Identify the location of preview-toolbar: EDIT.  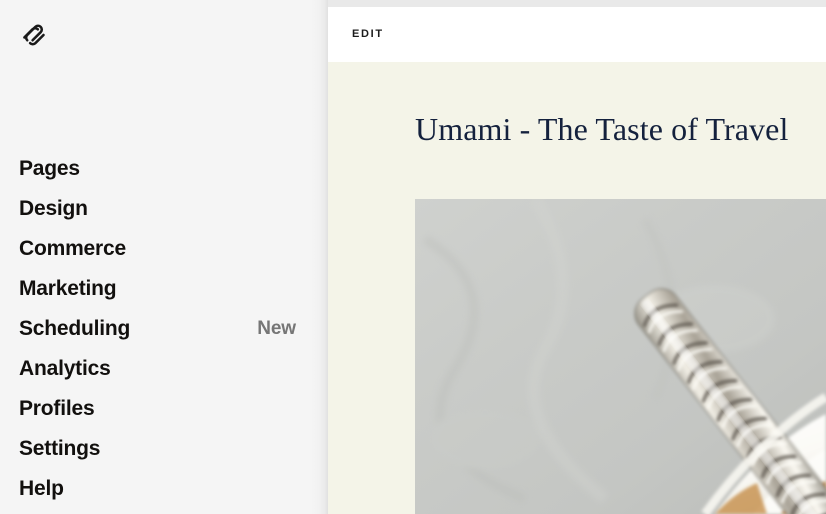
(577, 34).